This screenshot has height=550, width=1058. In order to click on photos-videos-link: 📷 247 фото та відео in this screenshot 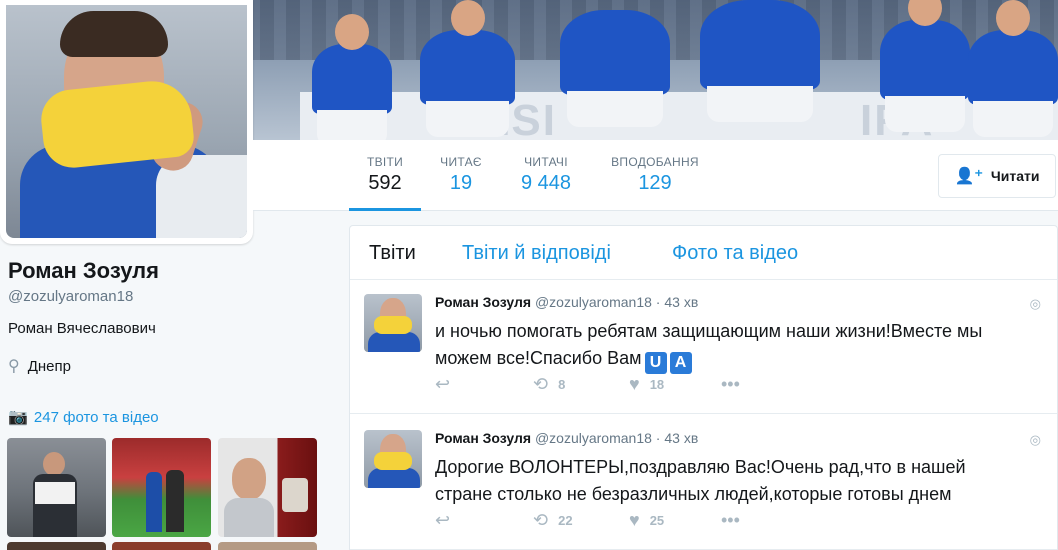, I will do `click(83, 417)`.